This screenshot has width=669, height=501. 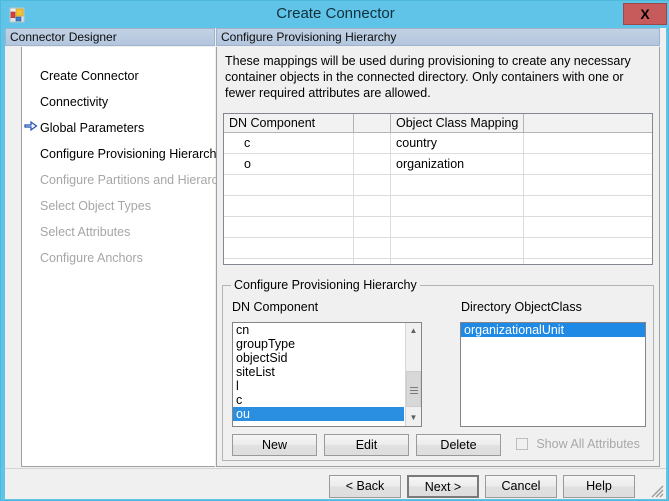 What do you see at coordinates (318, 400) in the screenshot?
I see `list-item: c` at bounding box center [318, 400].